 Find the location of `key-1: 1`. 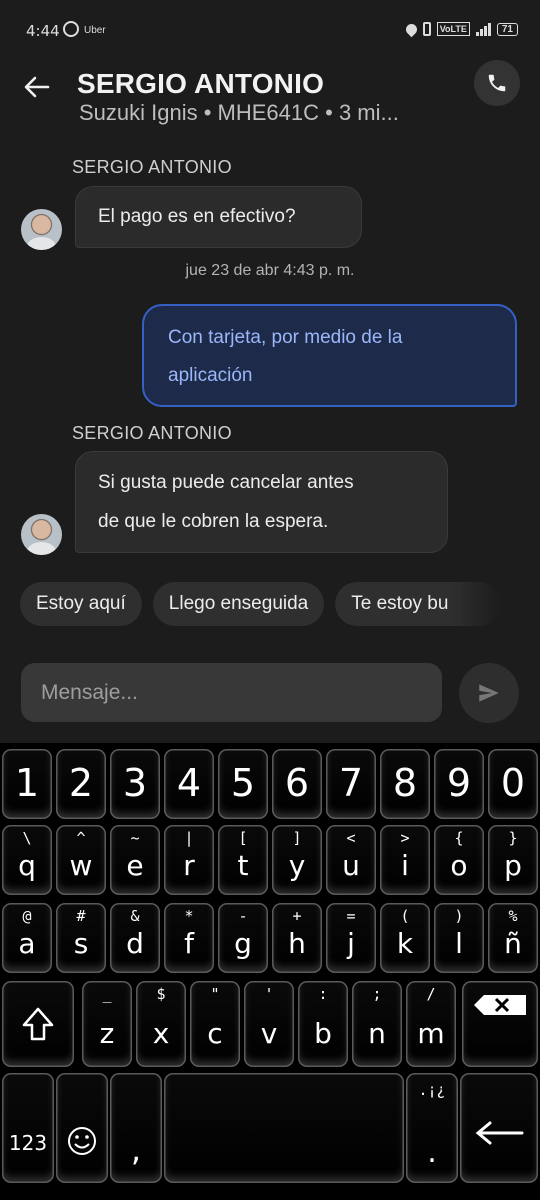

key-1: 1 is located at coordinates (27, 784).